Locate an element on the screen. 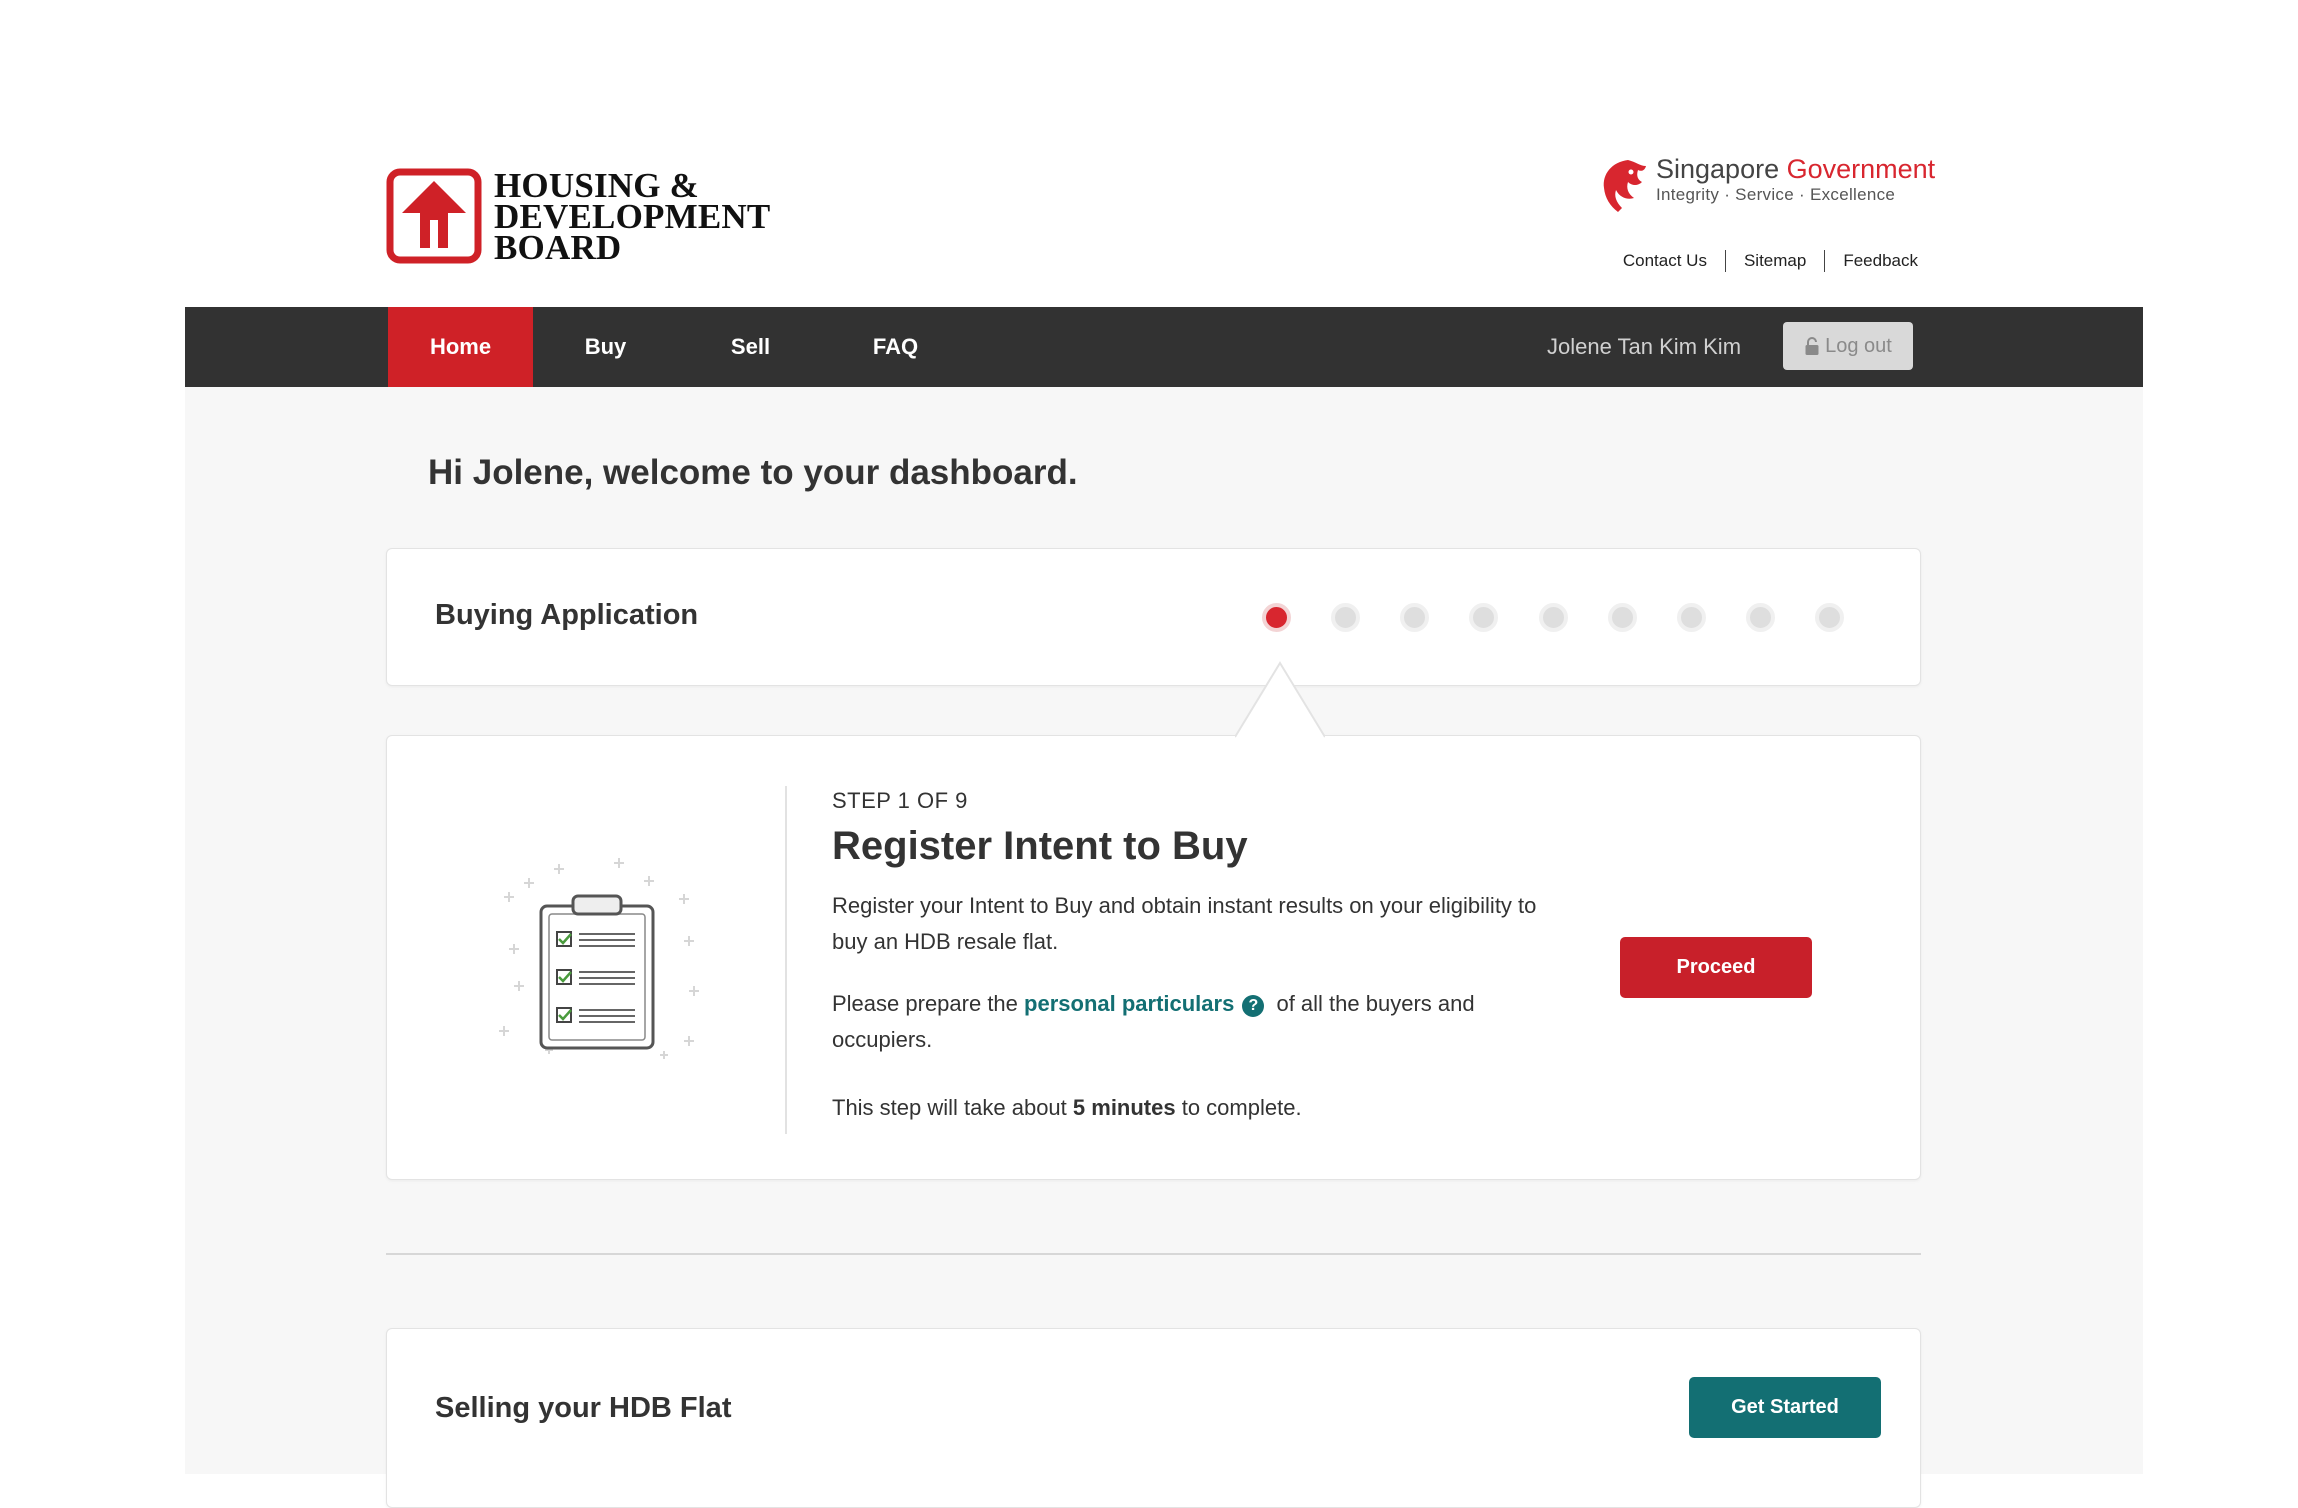 The width and height of the screenshot is (2298, 1508). help-question-icon: ? is located at coordinates (1253, 1006).